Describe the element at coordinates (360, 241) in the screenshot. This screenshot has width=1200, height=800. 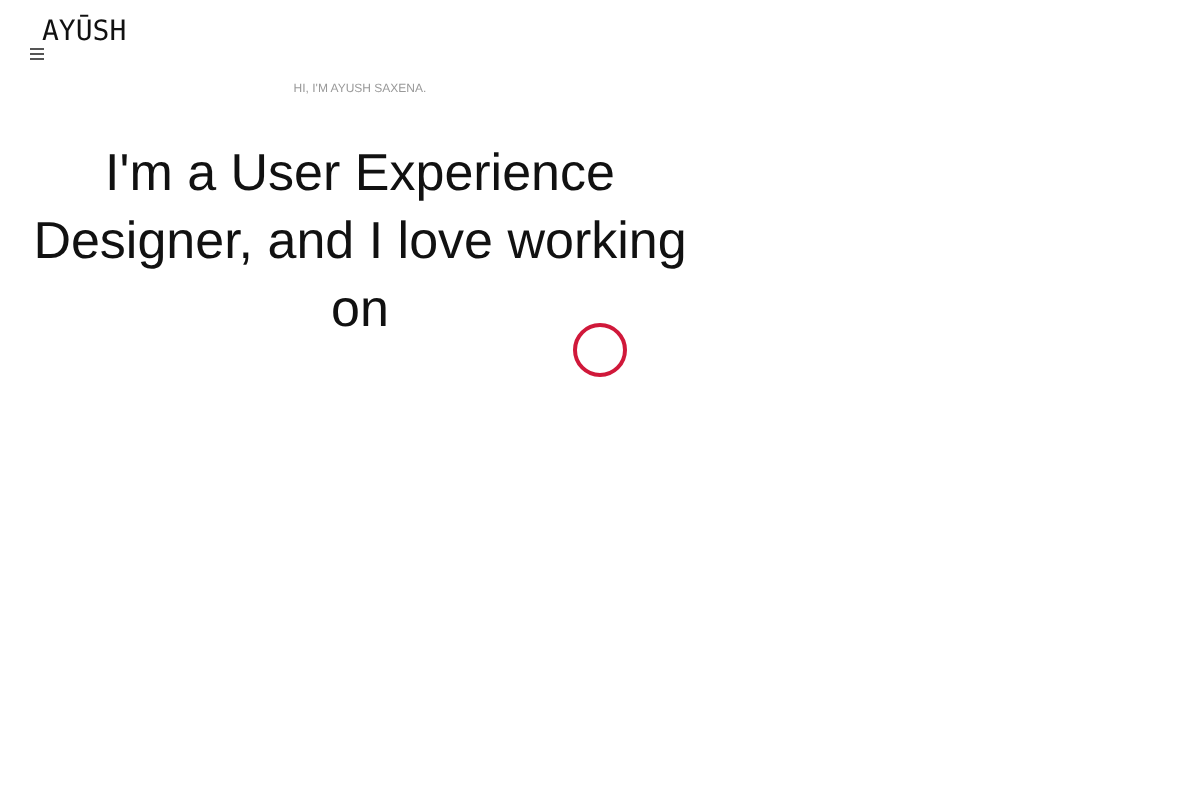
I see `headline: I'm a User Experience Designer, and I love working on` at that location.